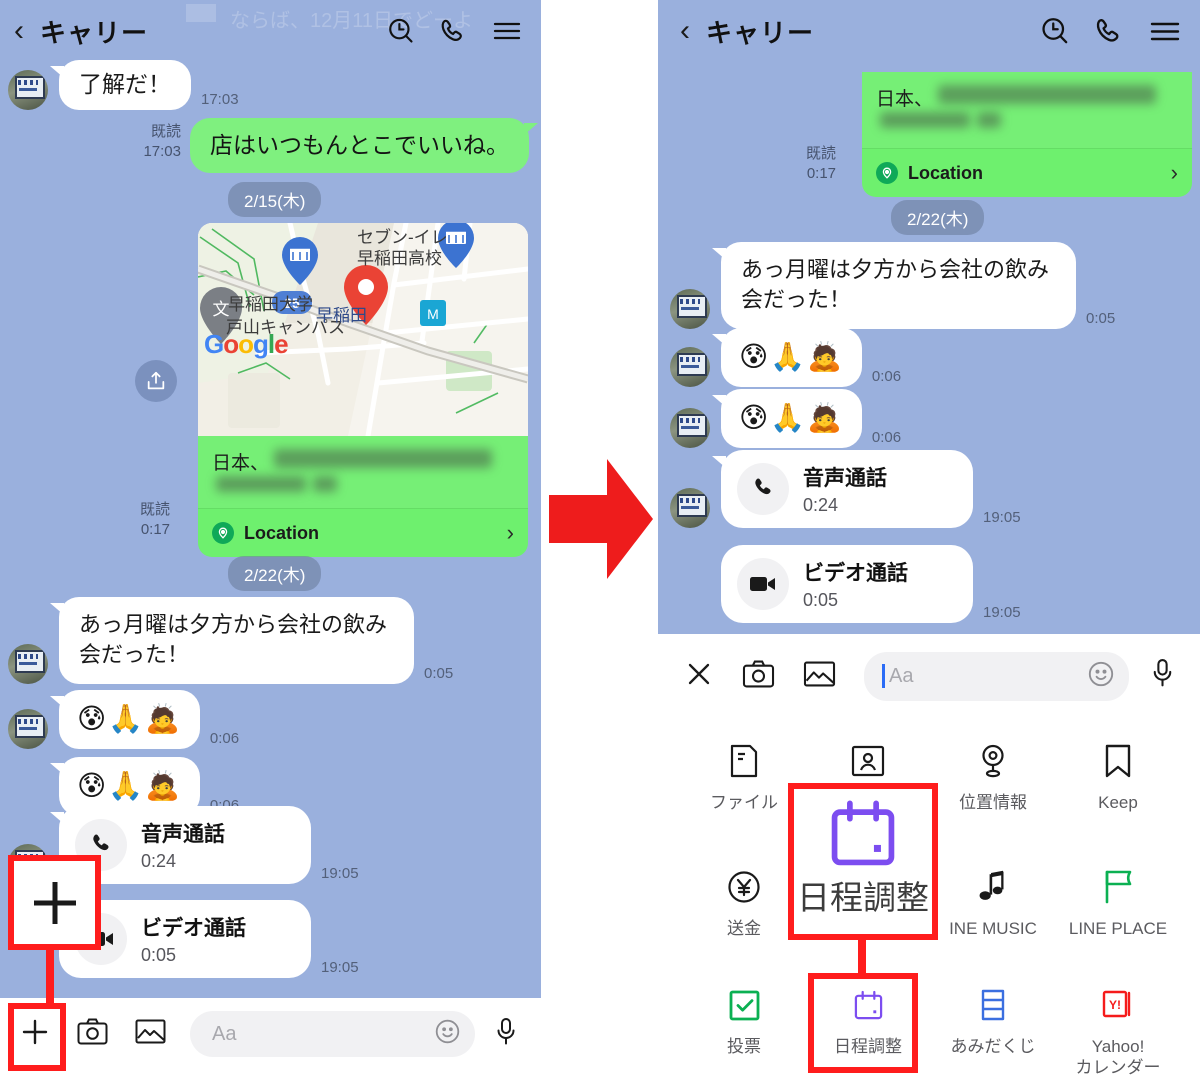 This screenshot has width=1200, height=1075. Describe the element at coordinates (120, 85) in the screenshot. I see `message-bubble-incoming: 了解だ！` at that location.